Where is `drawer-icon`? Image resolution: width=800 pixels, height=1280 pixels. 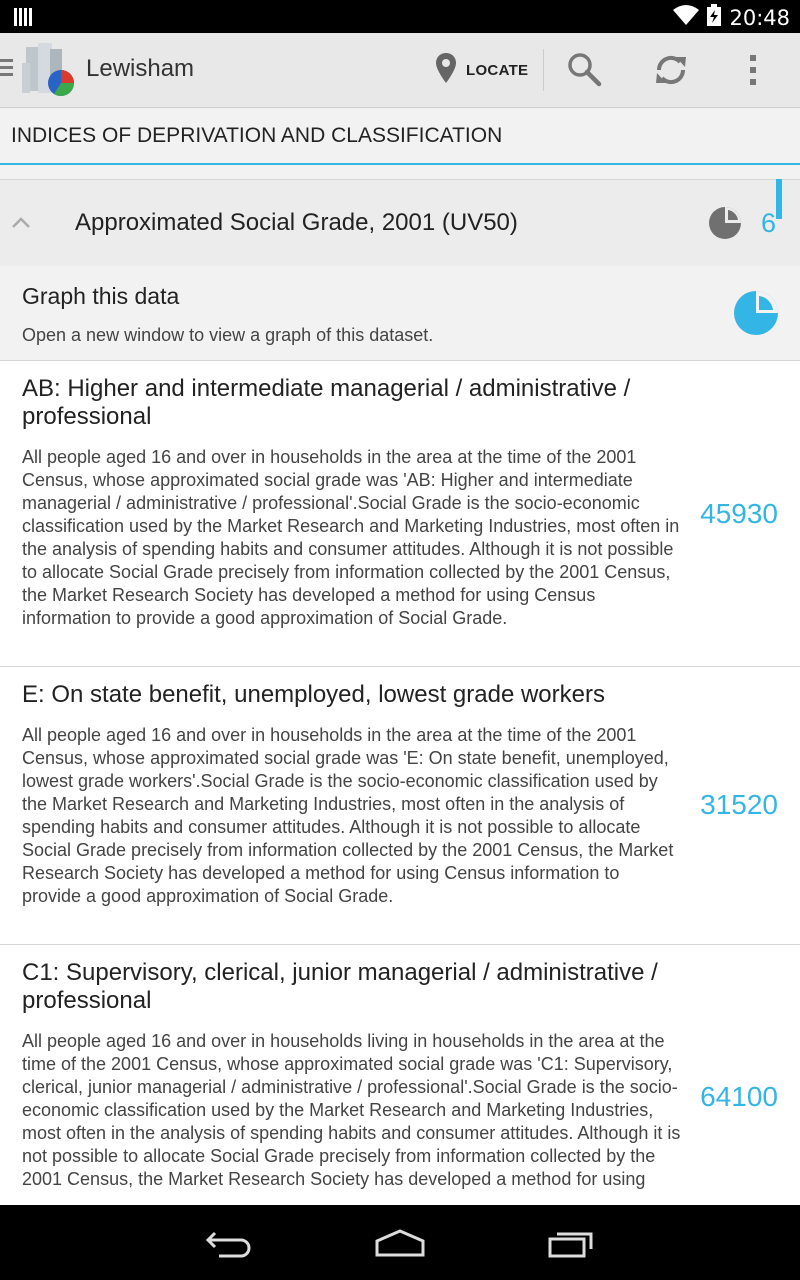
drawer-icon is located at coordinates (6, 69).